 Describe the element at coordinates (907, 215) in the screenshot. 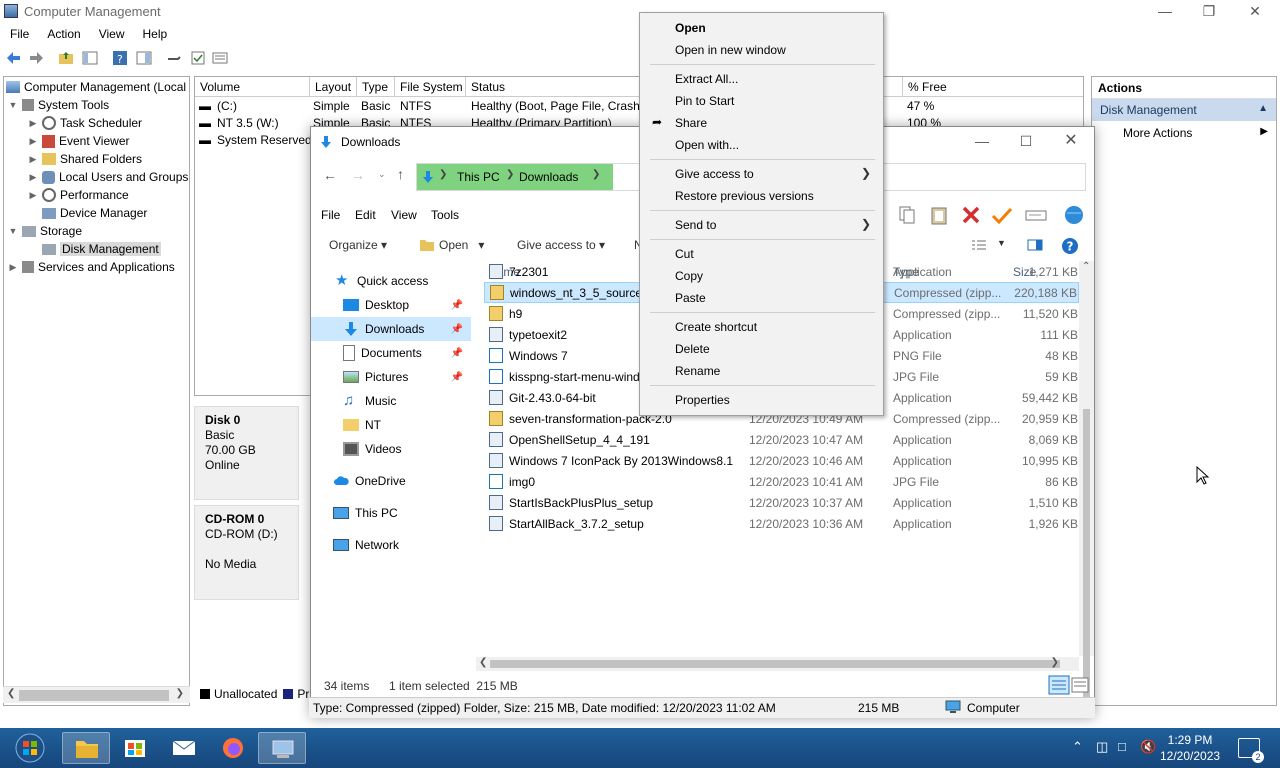

I see `copy-toolbar-icon` at that location.